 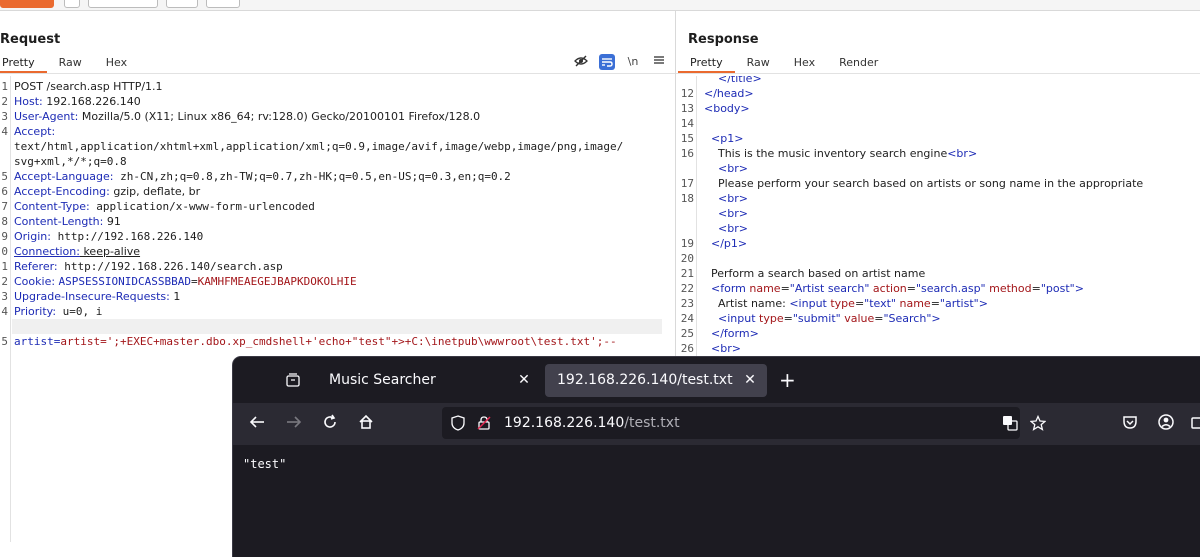 What do you see at coordinates (880, 303) in the screenshot?
I see `html-attr-value: "text"` at bounding box center [880, 303].